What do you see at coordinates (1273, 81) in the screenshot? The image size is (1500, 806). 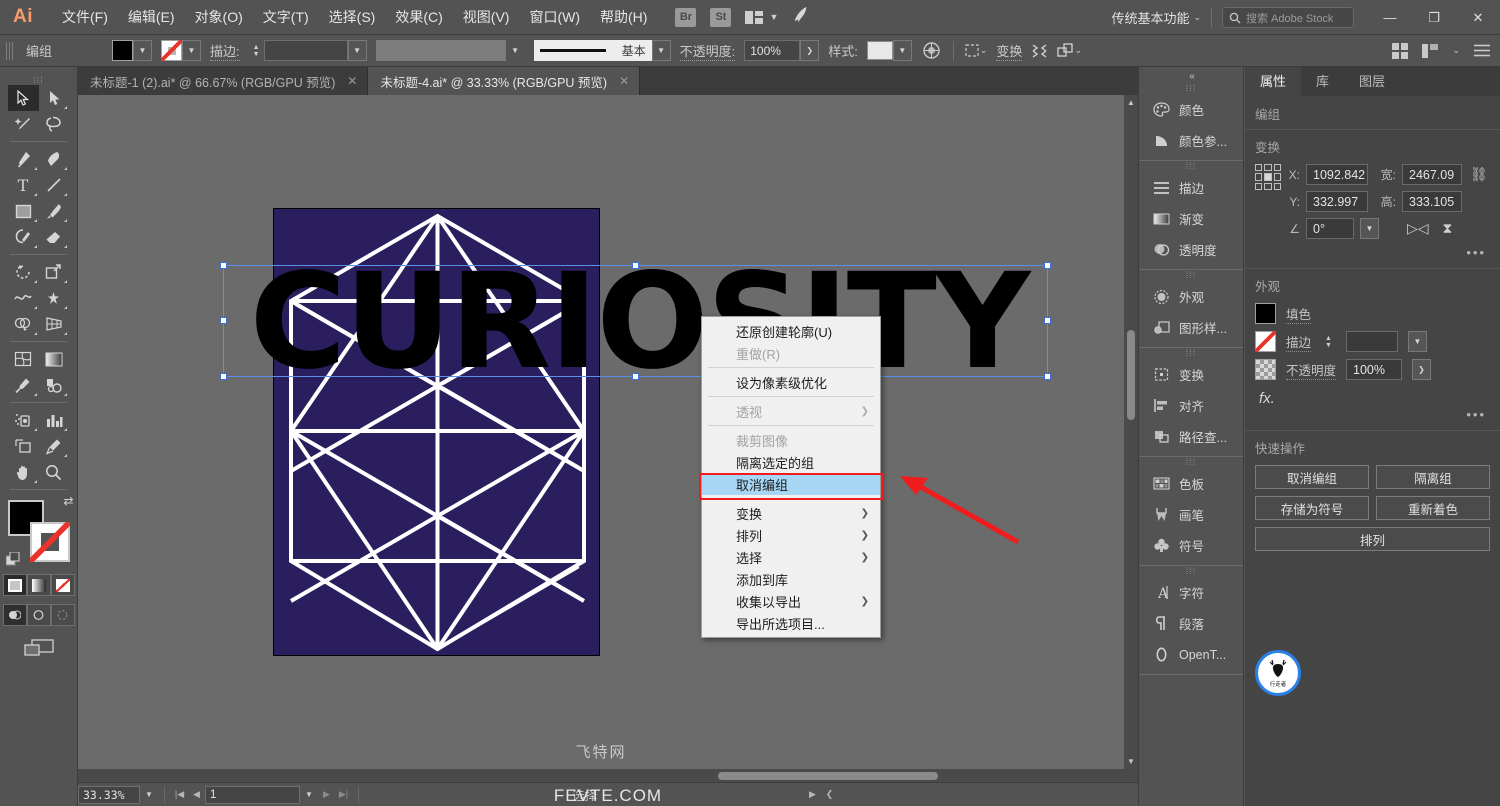 I see `tab-properties: 属性` at bounding box center [1273, 81].